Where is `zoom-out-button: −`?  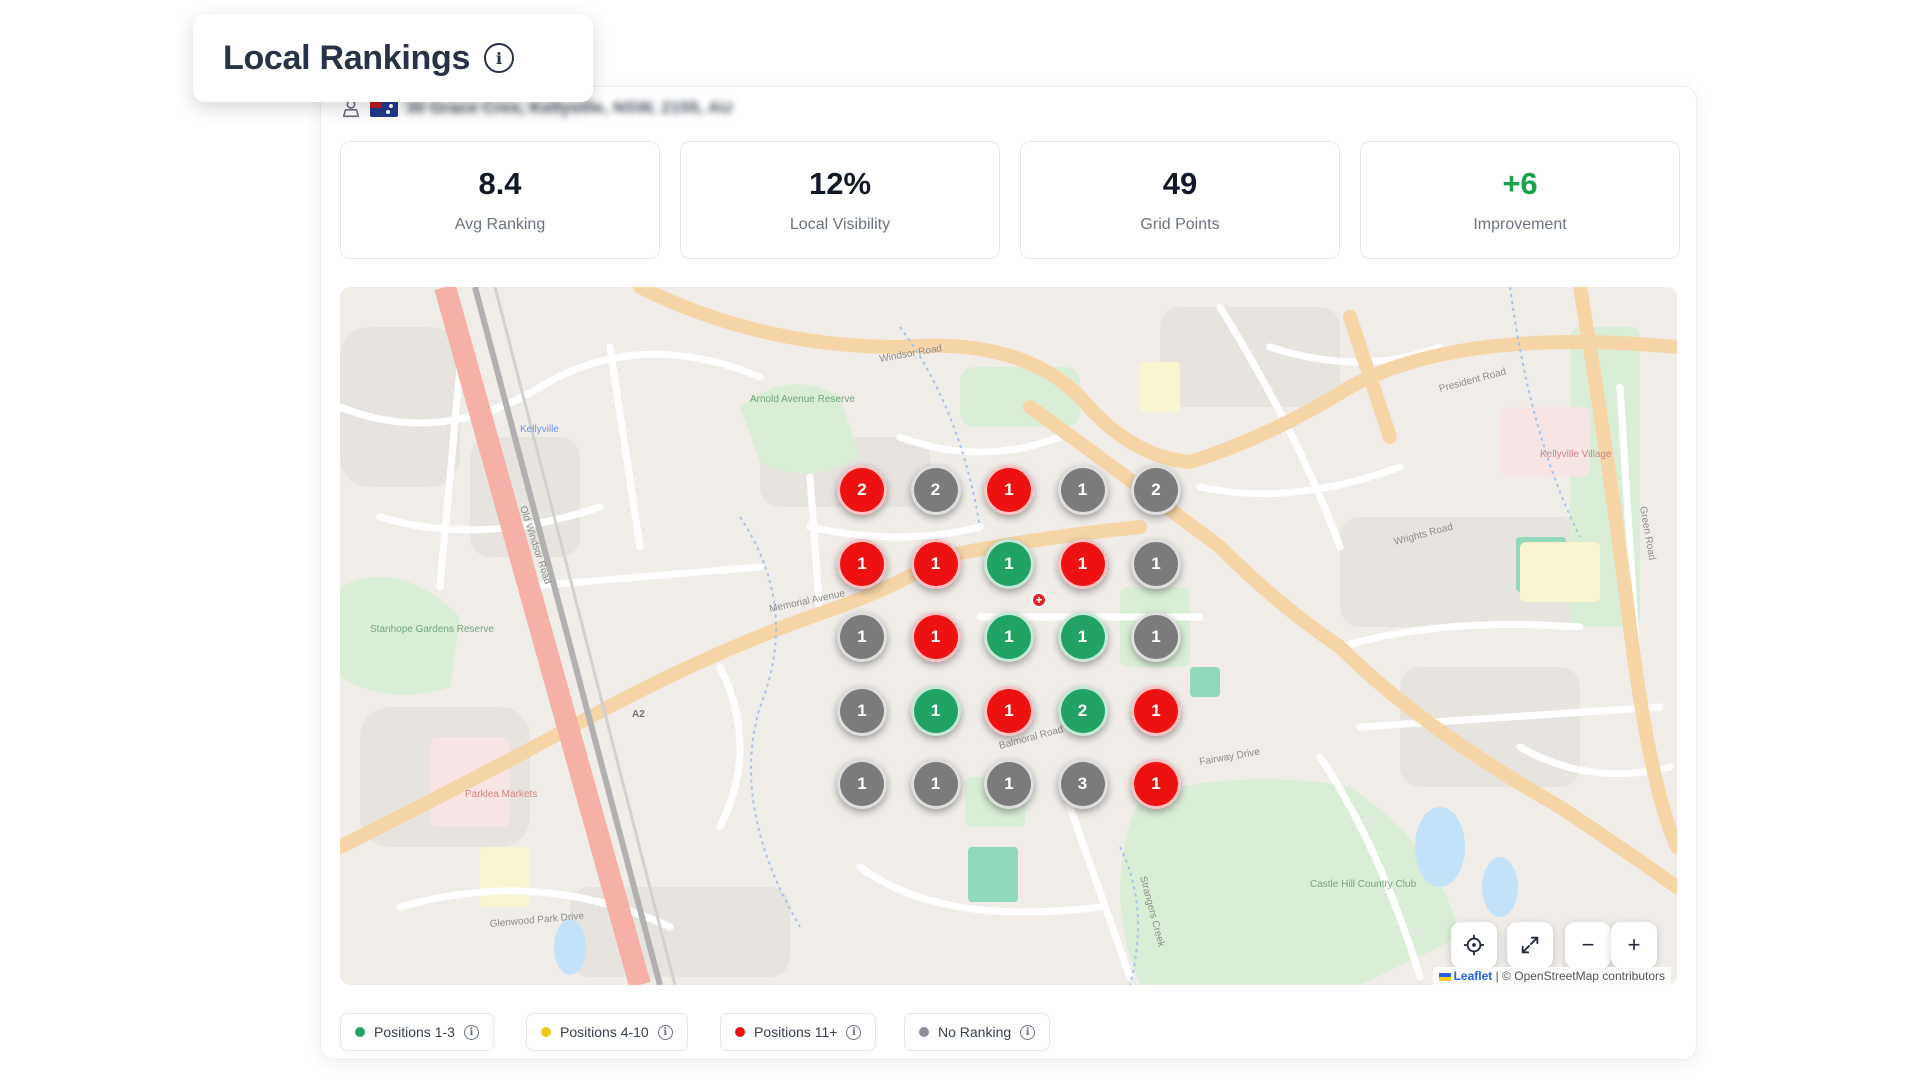
zoom-out-button: − is located at coordinates (1588, 945).